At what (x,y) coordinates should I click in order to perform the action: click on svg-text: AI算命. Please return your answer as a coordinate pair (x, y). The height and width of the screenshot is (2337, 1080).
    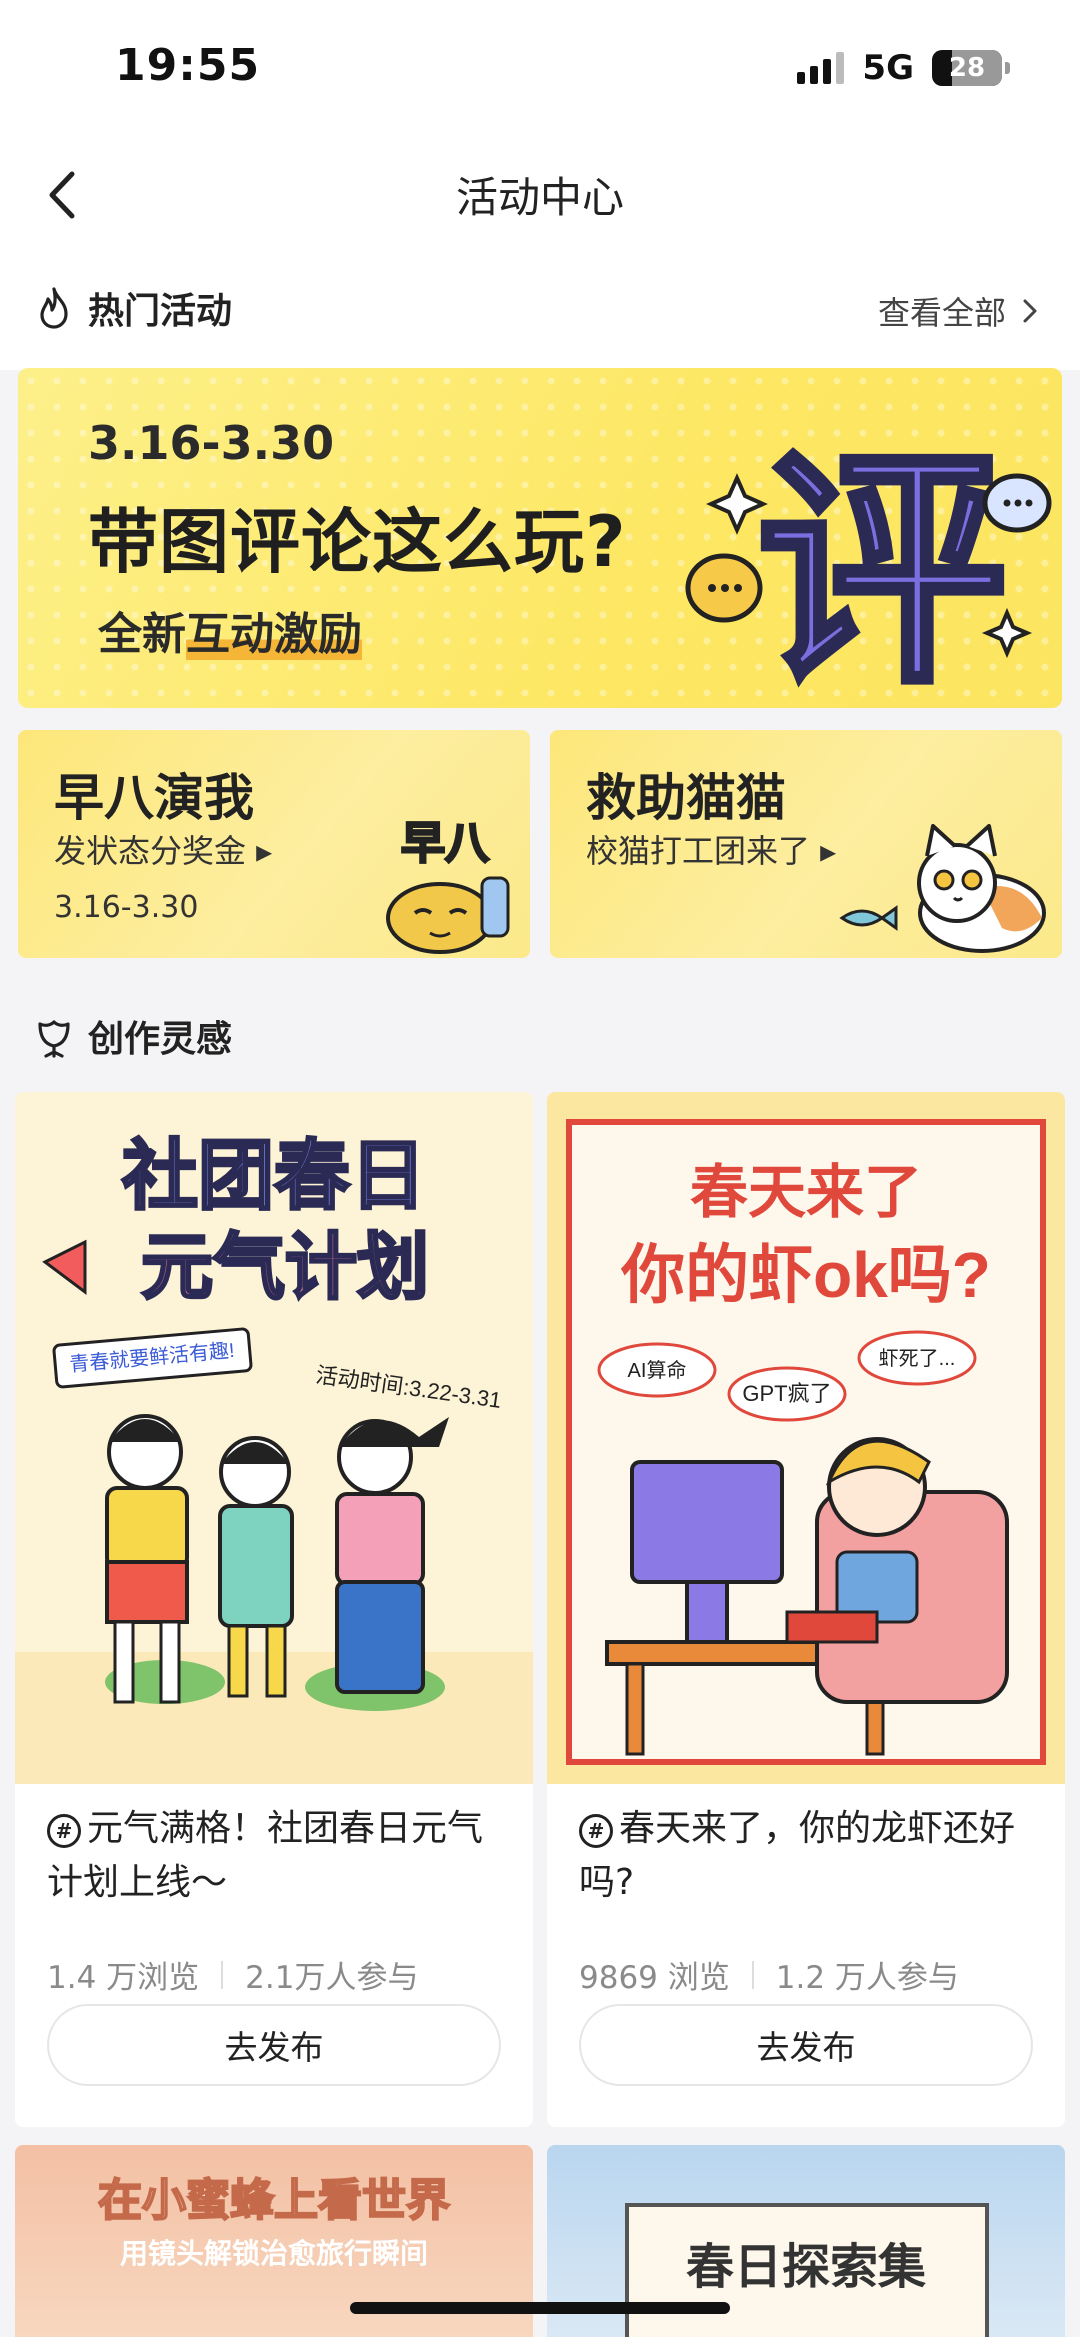
    Looking at the image, I should click on (657, 1370).